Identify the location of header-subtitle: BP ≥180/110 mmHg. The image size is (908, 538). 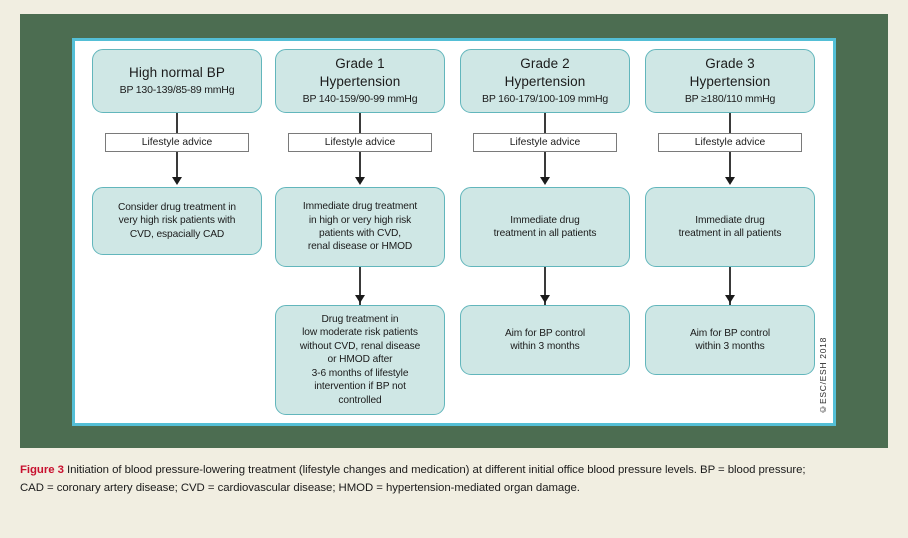
(730, 98).